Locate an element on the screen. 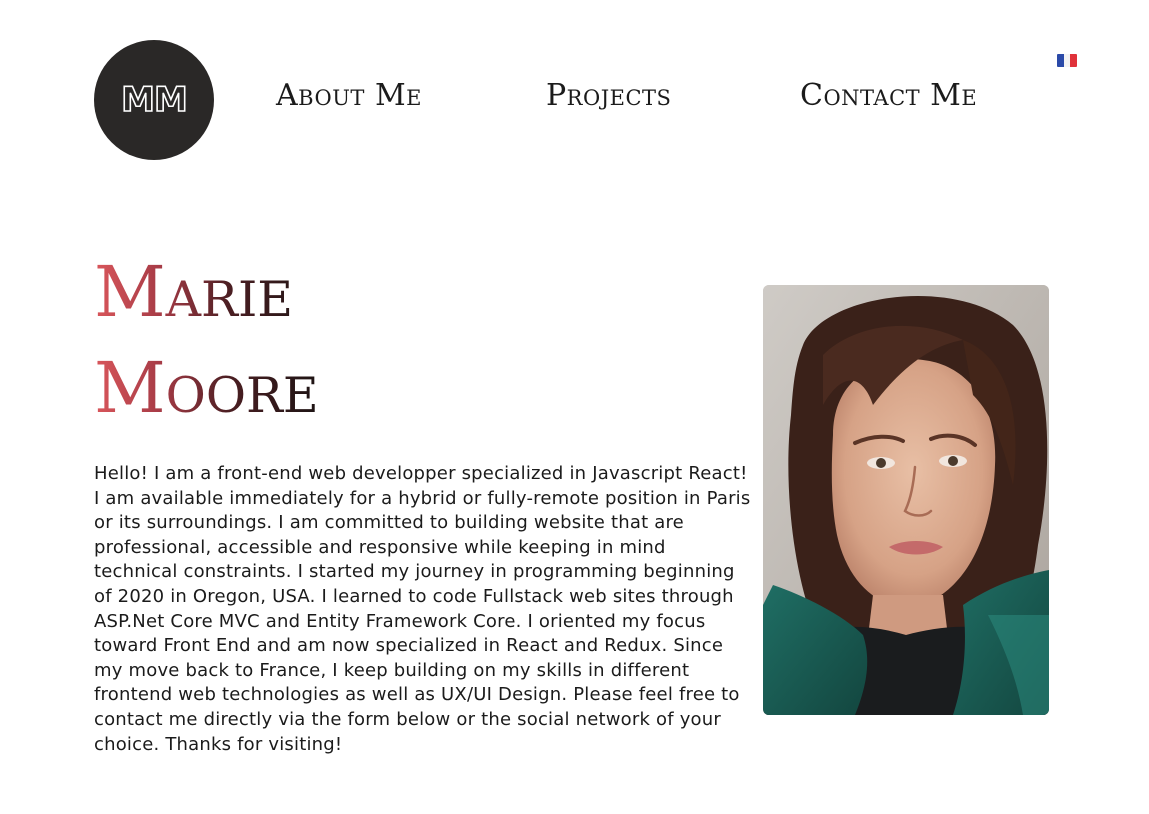 The image size is (1149, 814). portrait-illustration is located at coordinates (906, 500).